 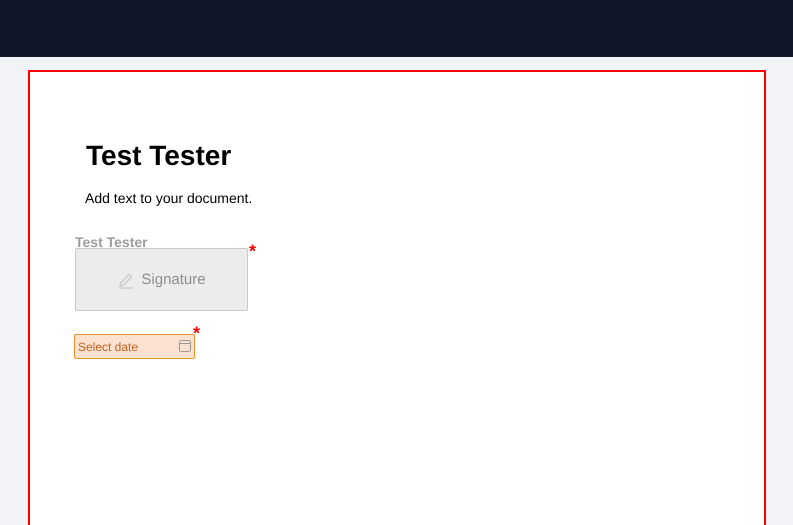 What do you see at coordinates (161, 279) in the screenshot?
I see `signature-field: Signature` at bounding box center [161, 279].